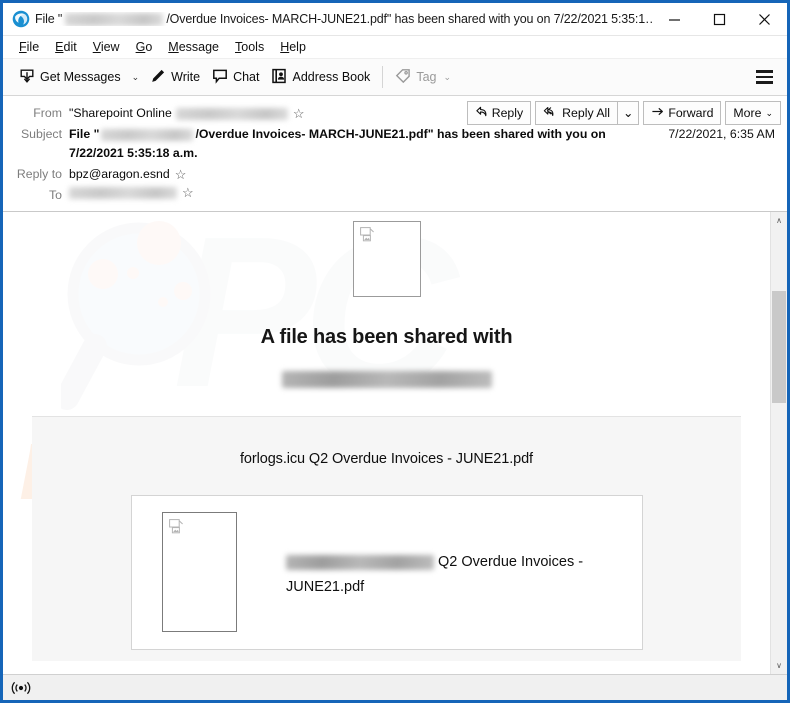 This screenshot has height=703, width=790. Describe the element at coordinates (403, 77) in the screenshot. I see `tag-icon` at that location.